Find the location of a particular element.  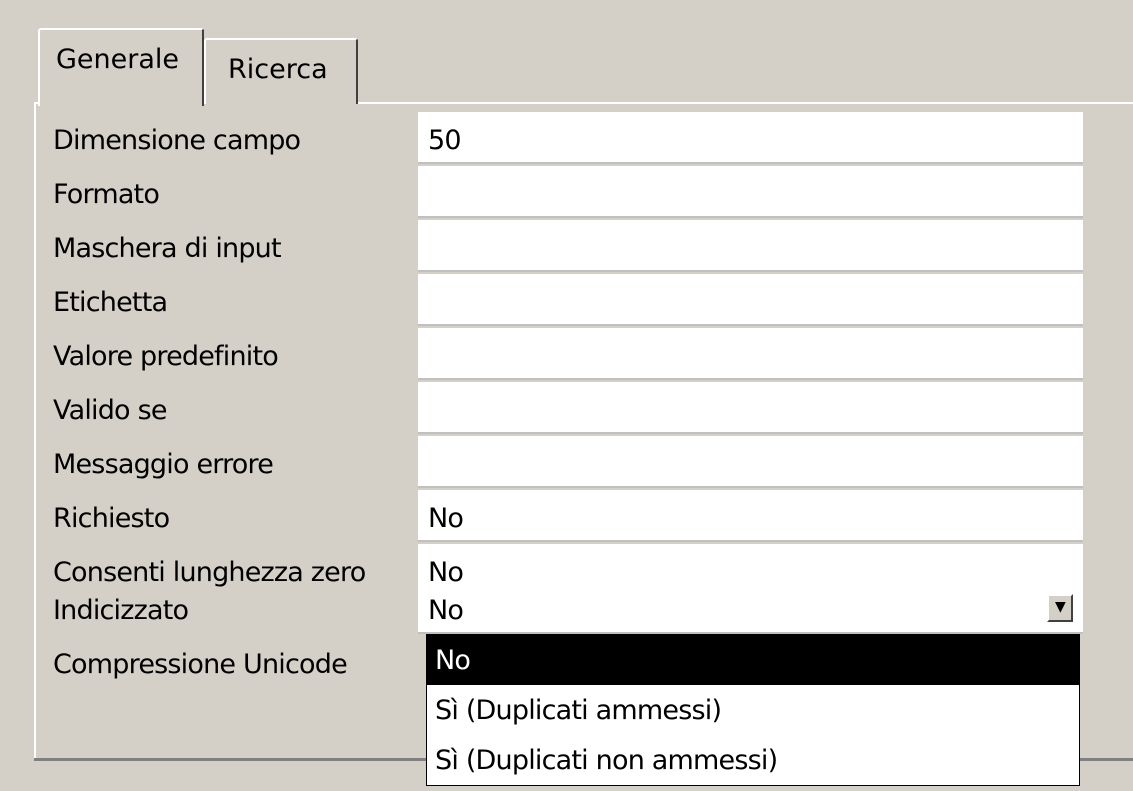

property-label: Richiesto is located at coordinates (111, 518).